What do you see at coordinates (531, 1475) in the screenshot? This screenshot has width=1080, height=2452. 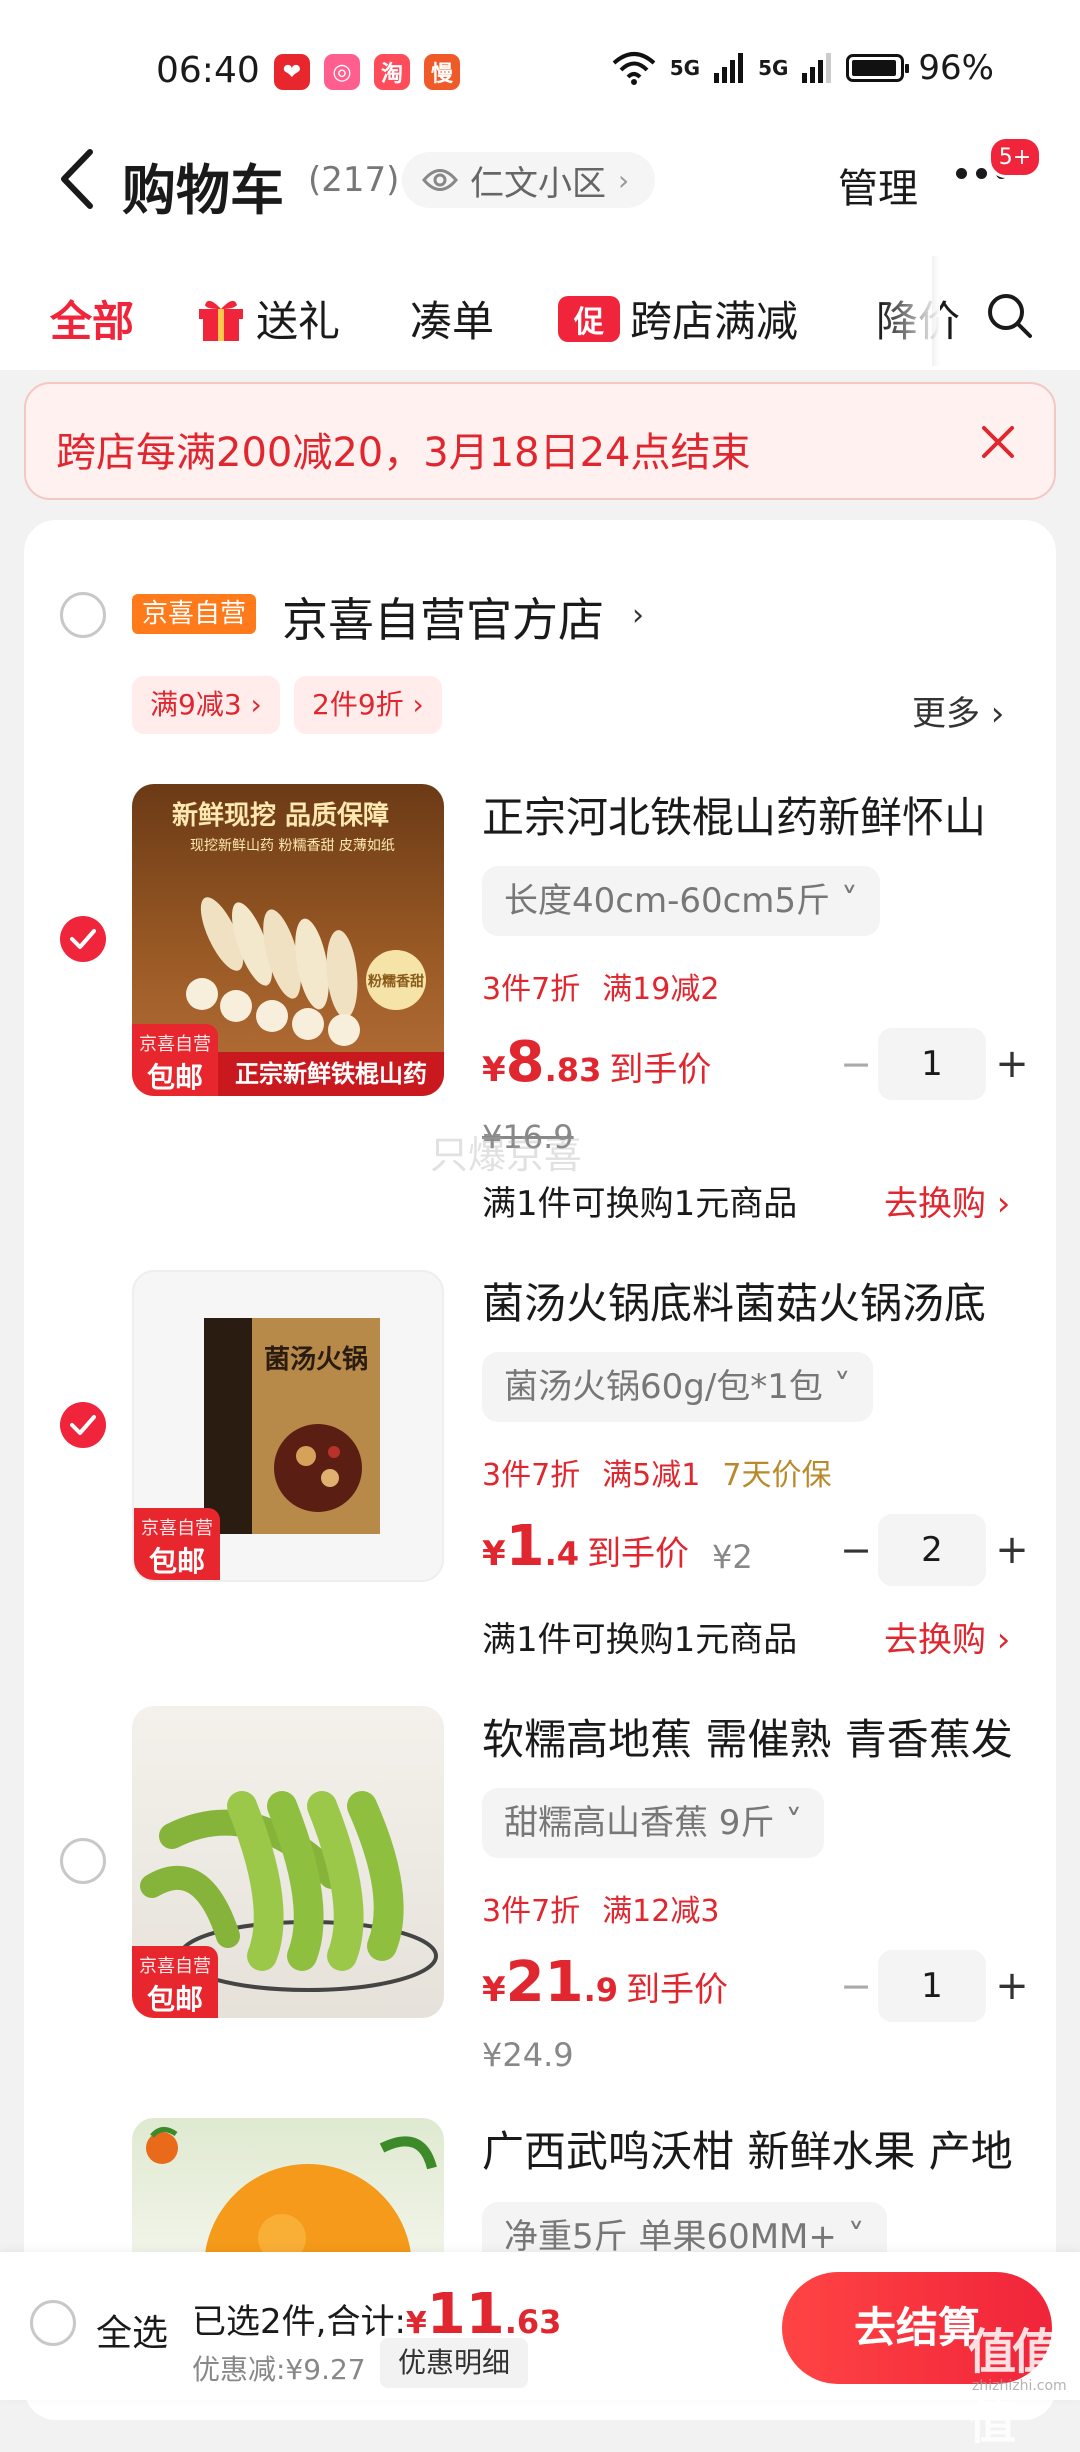 I see `promo-label: 3件7折` at bounding box center [531, 1475].